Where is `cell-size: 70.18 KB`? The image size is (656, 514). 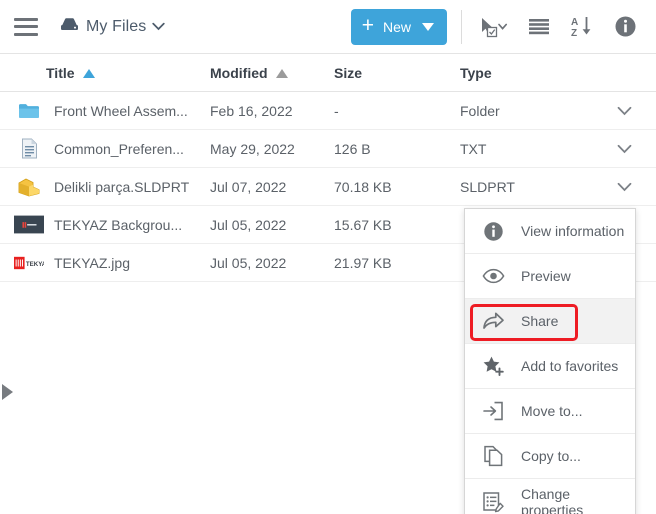
cell-size: 70.18 KB is located at coordinates (363, 186).